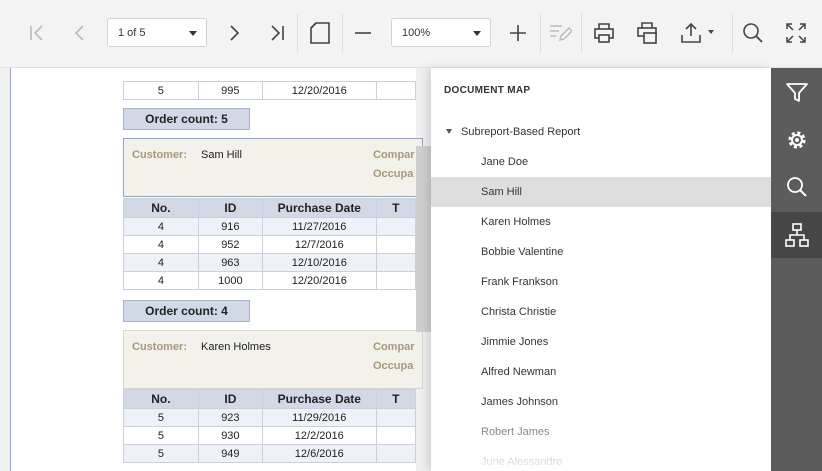 The image size is (822, 471). What do you see at coordinates (601, 372) in the screenshot?
I see `document-map-item: Alfred Newman` at bounding box center [601, 372].